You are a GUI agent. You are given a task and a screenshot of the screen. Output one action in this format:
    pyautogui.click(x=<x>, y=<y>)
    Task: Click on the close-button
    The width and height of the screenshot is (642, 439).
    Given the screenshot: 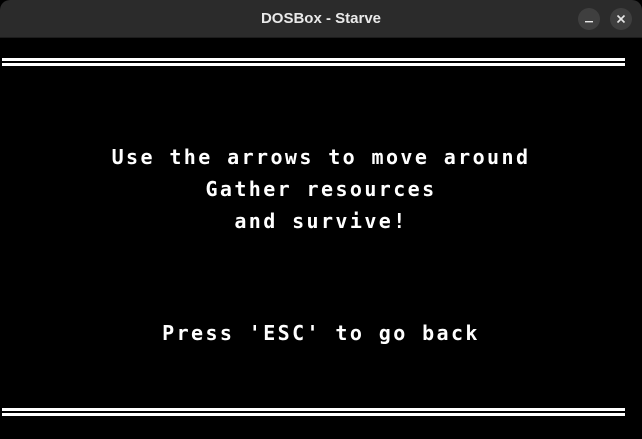 What is the action you would take?
    pyautogui.click(x=621, y=19)
    